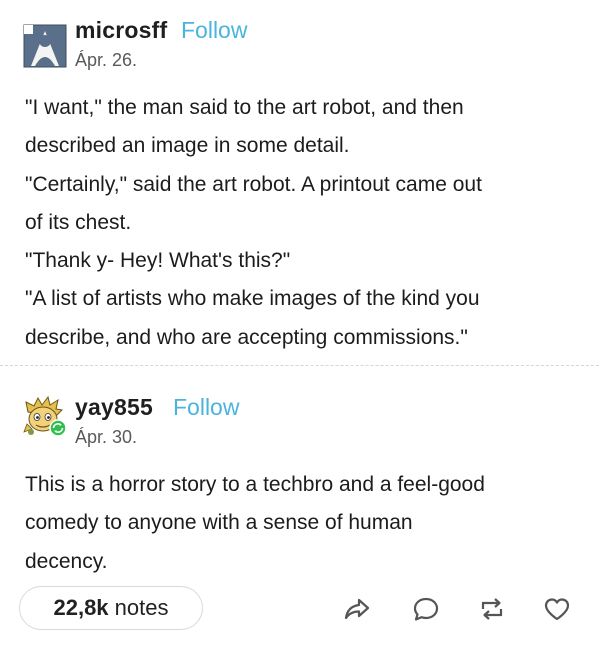 Image resolution: width=599 pixels, height=649 pixels. Describe the element at coordinates (106, 437) in the screenshot. I see `post-date: Ápr. 30.` at that location.